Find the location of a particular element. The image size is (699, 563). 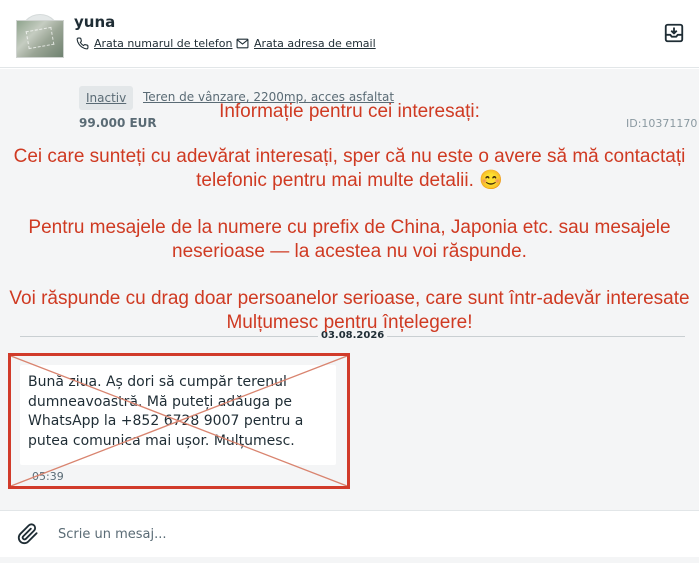

message-time: 05:39 is located at coordinates (48, 476).